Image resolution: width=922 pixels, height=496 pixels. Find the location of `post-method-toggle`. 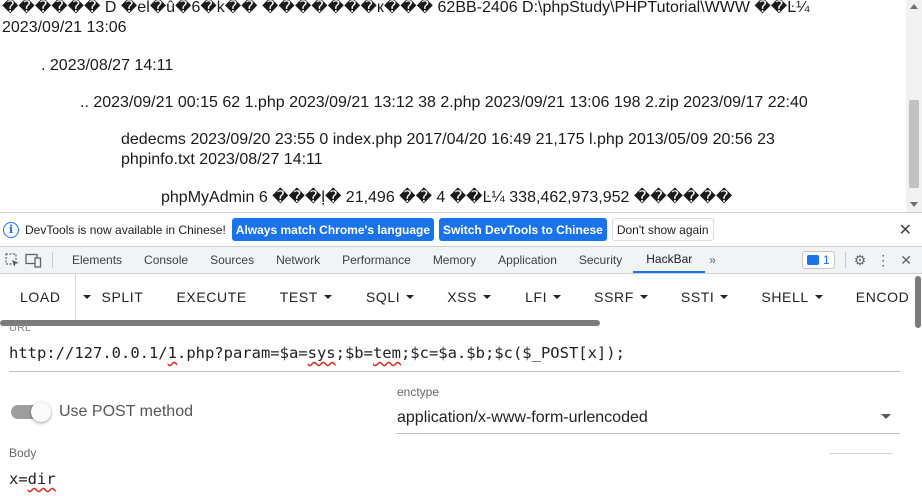

post-method-toggle is located at coordinates (31, 412).